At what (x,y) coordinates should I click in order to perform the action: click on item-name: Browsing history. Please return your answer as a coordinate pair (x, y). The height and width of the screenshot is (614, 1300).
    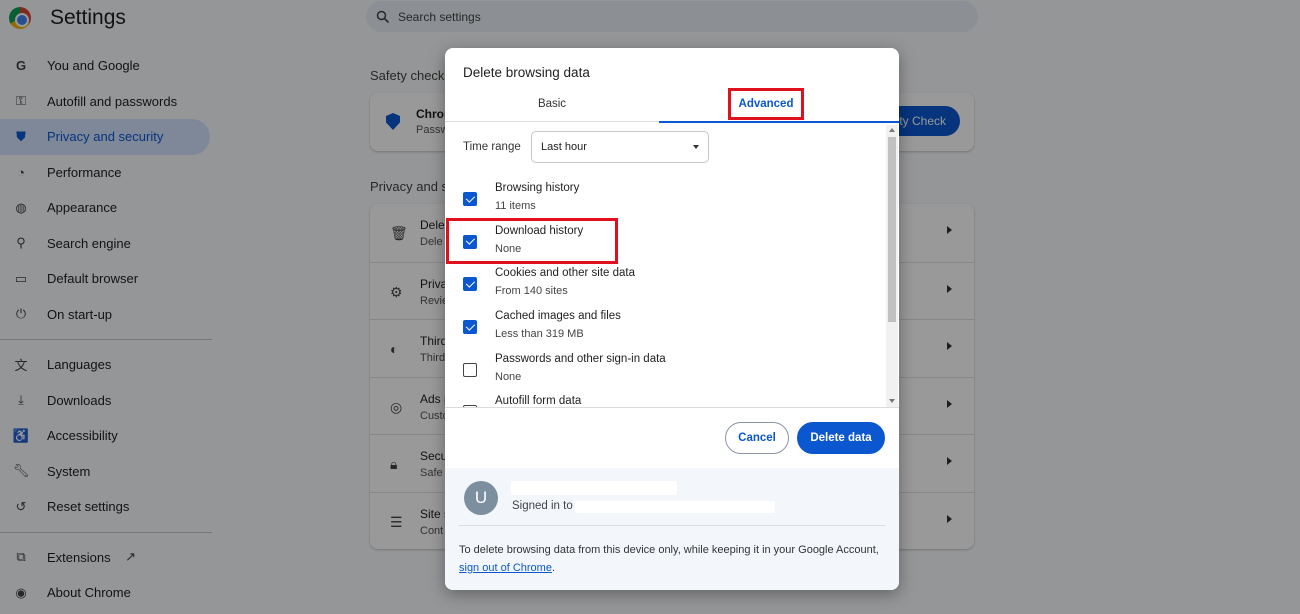
    Looking at the image, I should click on (537, 188).